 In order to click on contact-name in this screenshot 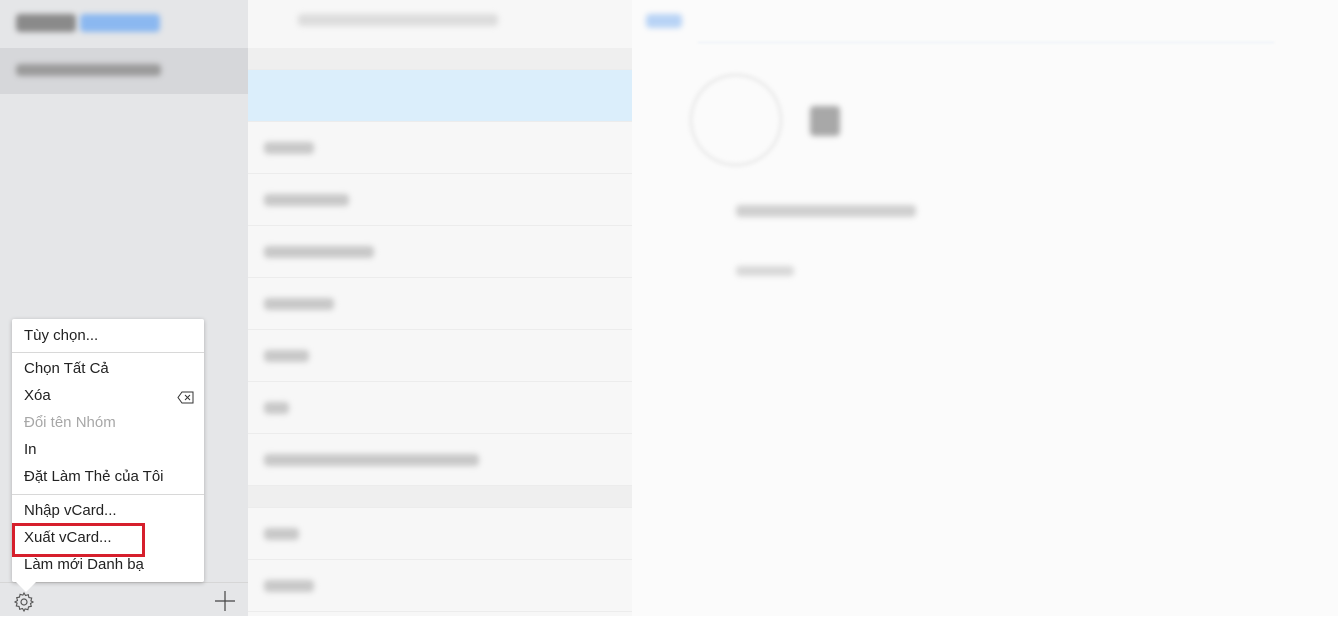, I will do `click(825, 121)`.